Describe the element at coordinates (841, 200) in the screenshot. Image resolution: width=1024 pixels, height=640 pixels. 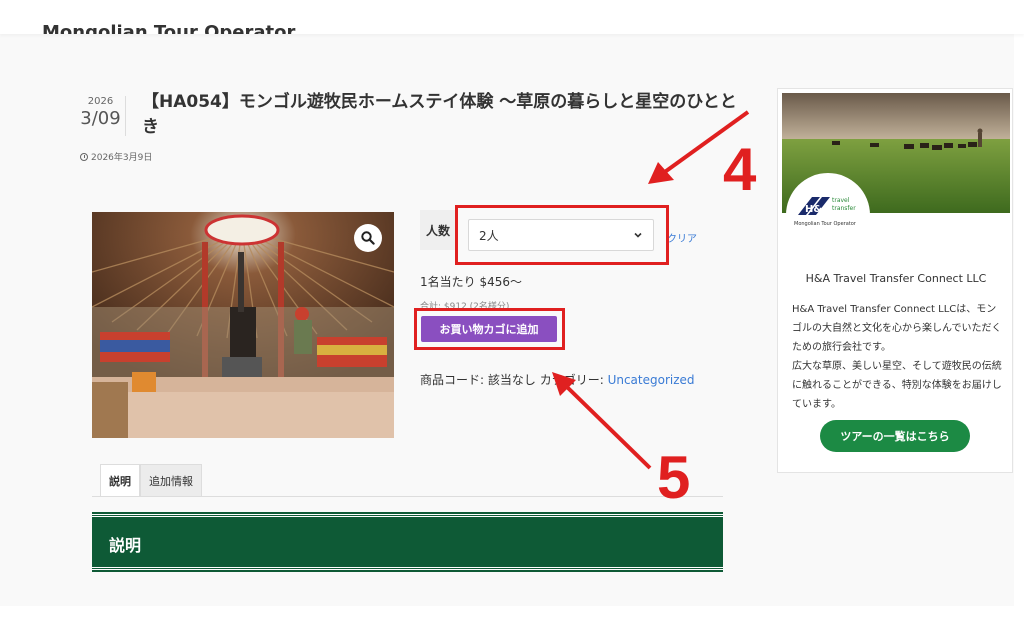
I see `logo-line1: travel` at that location.